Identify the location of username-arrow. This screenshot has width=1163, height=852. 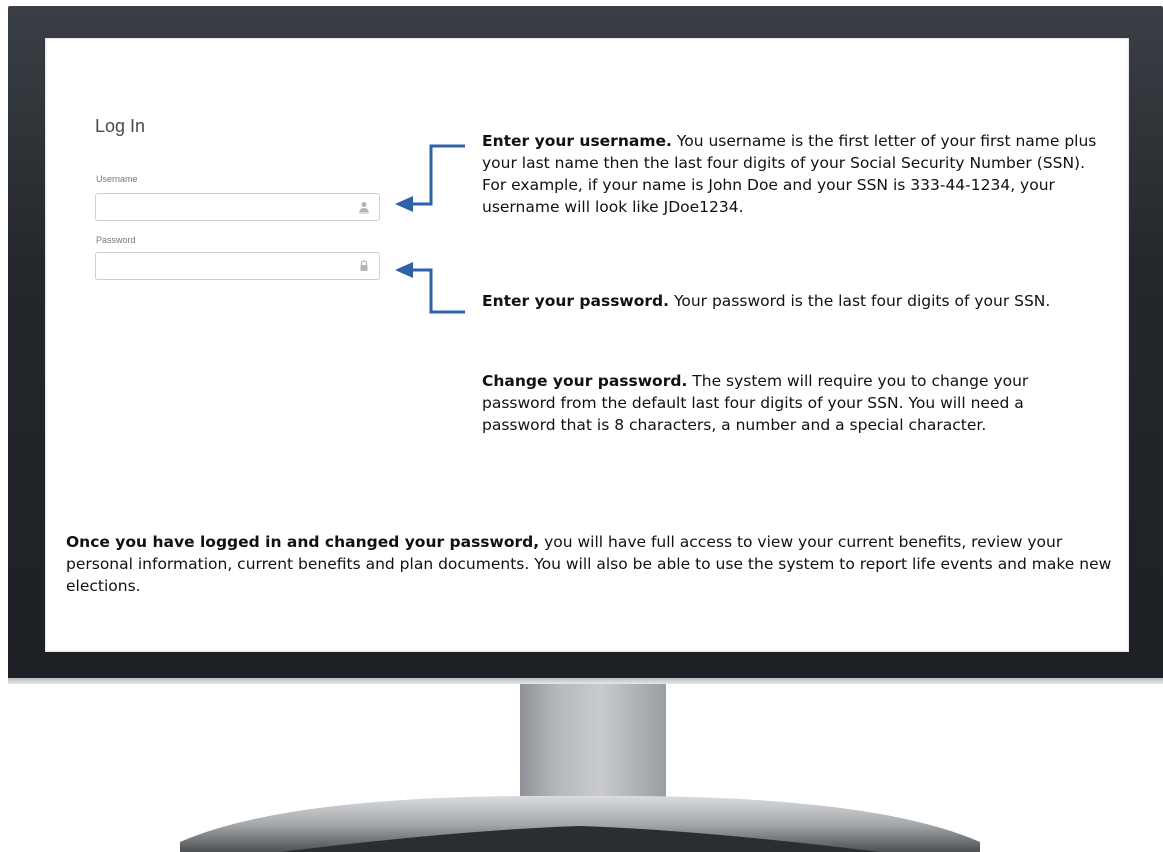
(430, 178).